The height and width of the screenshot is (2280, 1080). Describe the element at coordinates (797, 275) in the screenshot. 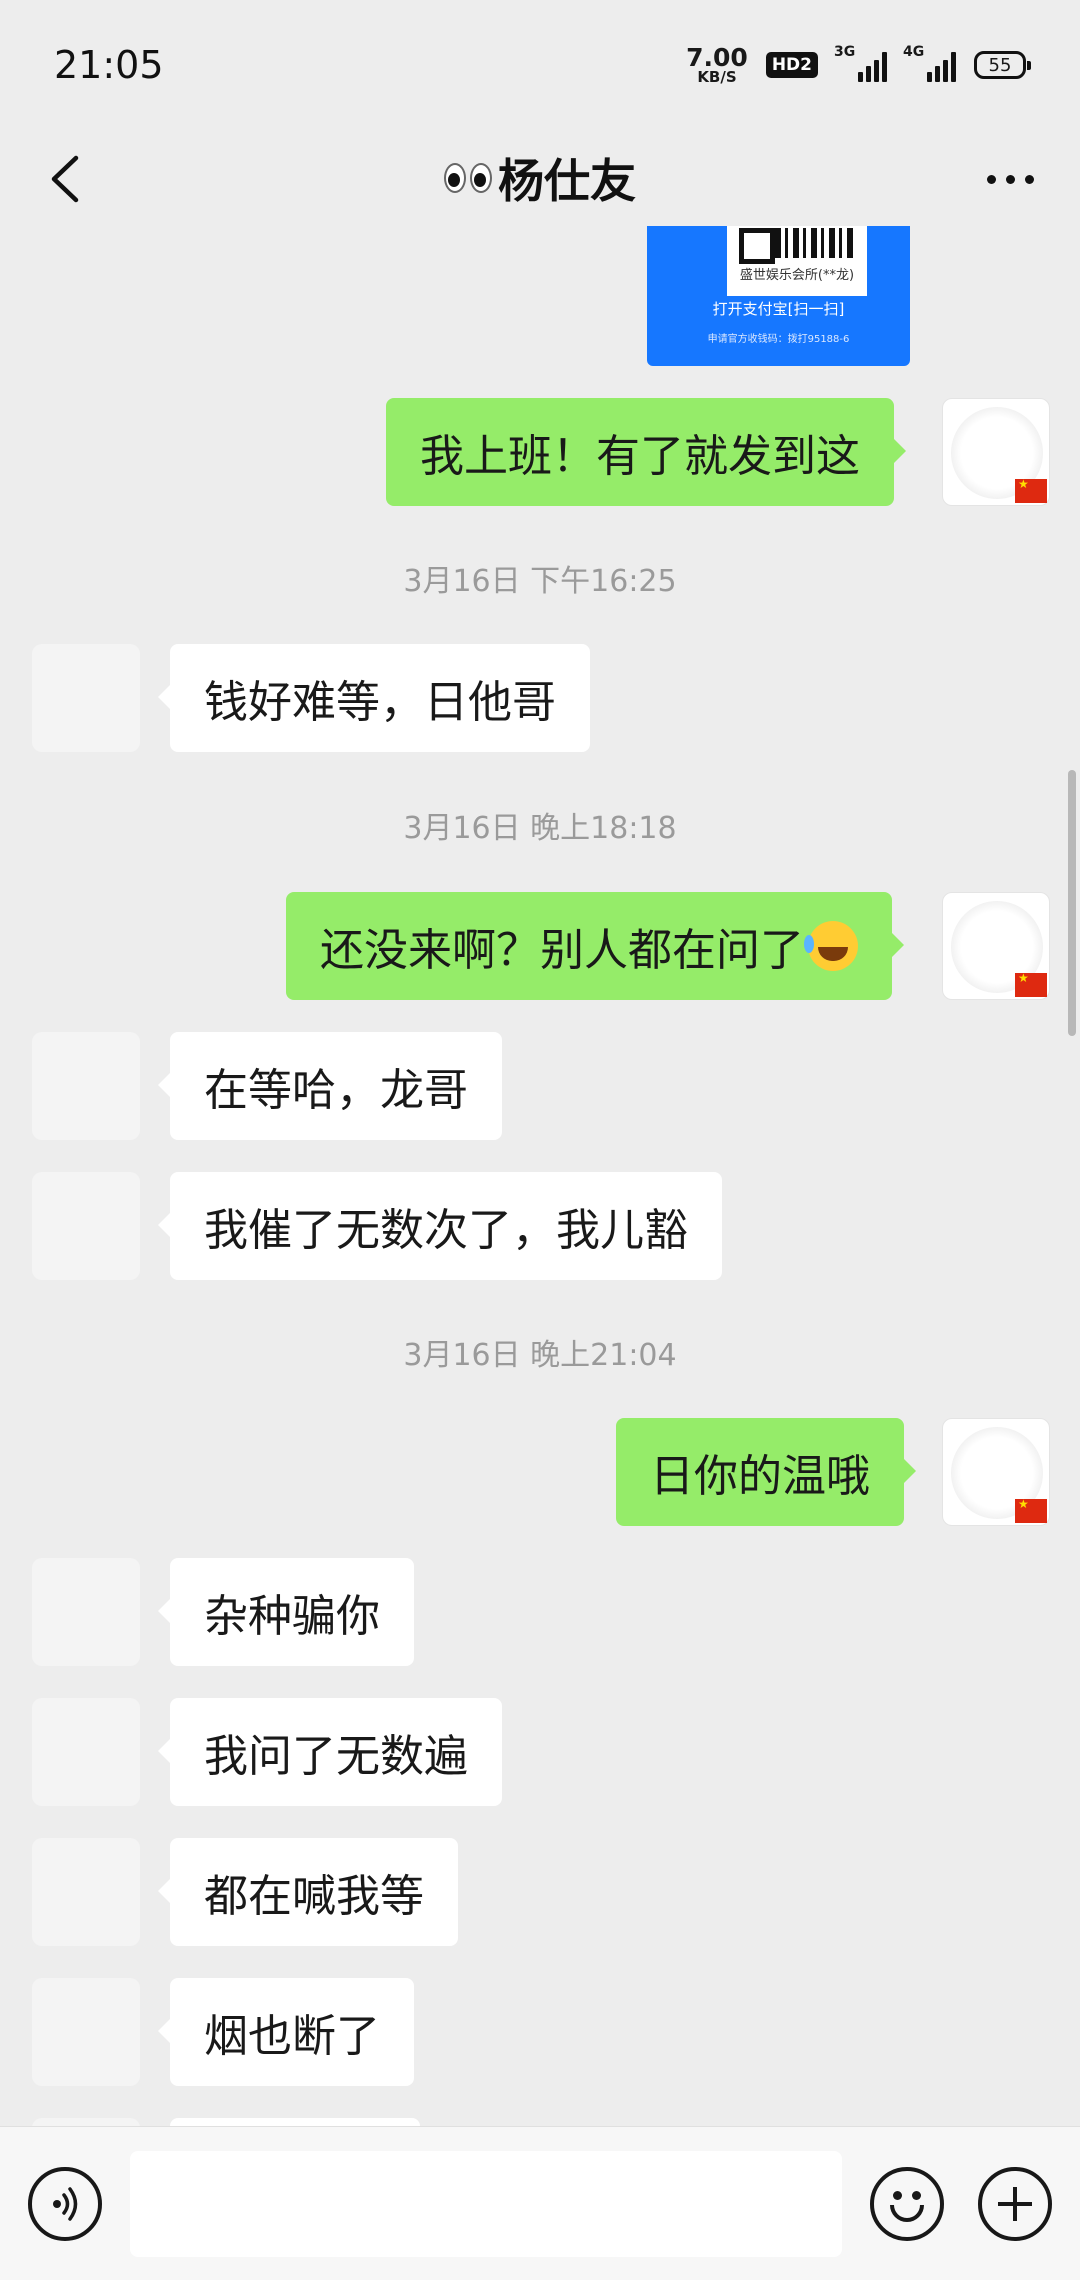

I see `qr-merchant-name: 盛世娱乐会所(**龙)` at that location.